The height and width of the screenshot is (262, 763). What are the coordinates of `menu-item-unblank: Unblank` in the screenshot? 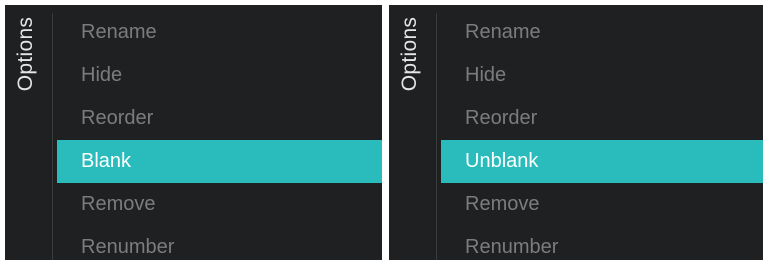 It's located at (602, 161).